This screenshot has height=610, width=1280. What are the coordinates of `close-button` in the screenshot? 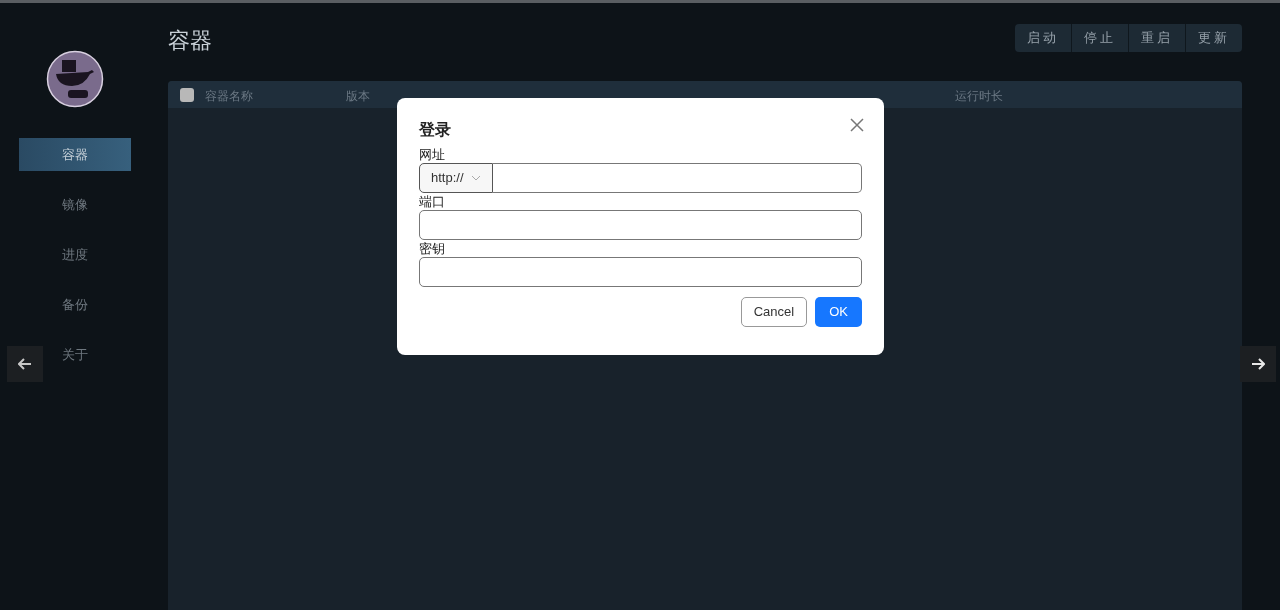 It's located at (857, 125).